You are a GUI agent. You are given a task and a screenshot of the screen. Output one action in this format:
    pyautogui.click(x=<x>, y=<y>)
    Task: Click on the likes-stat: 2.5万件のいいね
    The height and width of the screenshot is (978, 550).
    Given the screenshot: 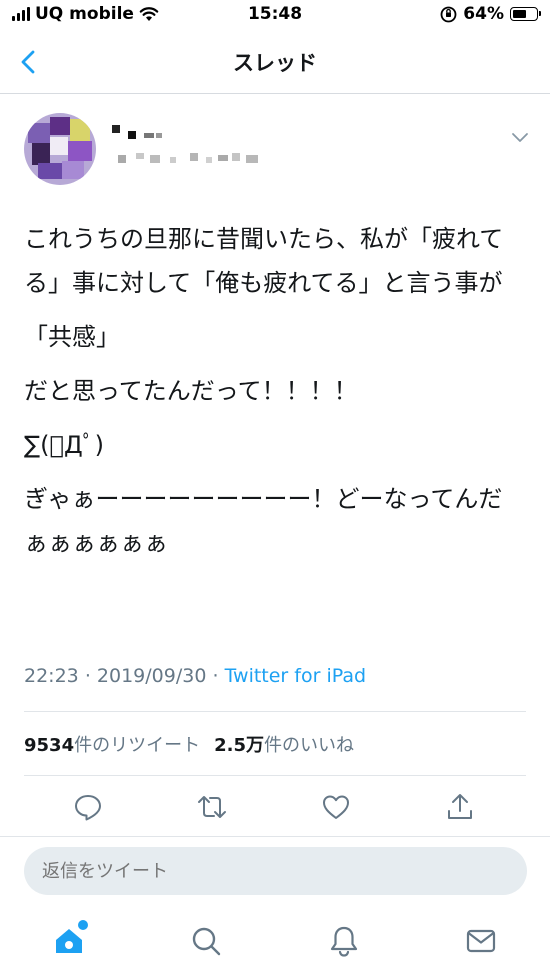 What is the action you would take?
    pyautogui.click(x=284, y=745)
    